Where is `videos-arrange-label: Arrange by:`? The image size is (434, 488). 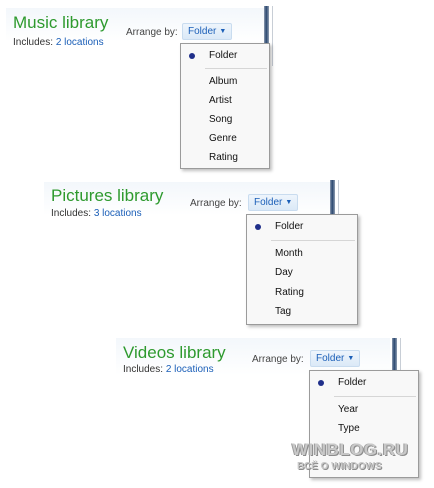 videos-arrange-label: Arrange by: is located at coordinates (278, 359).